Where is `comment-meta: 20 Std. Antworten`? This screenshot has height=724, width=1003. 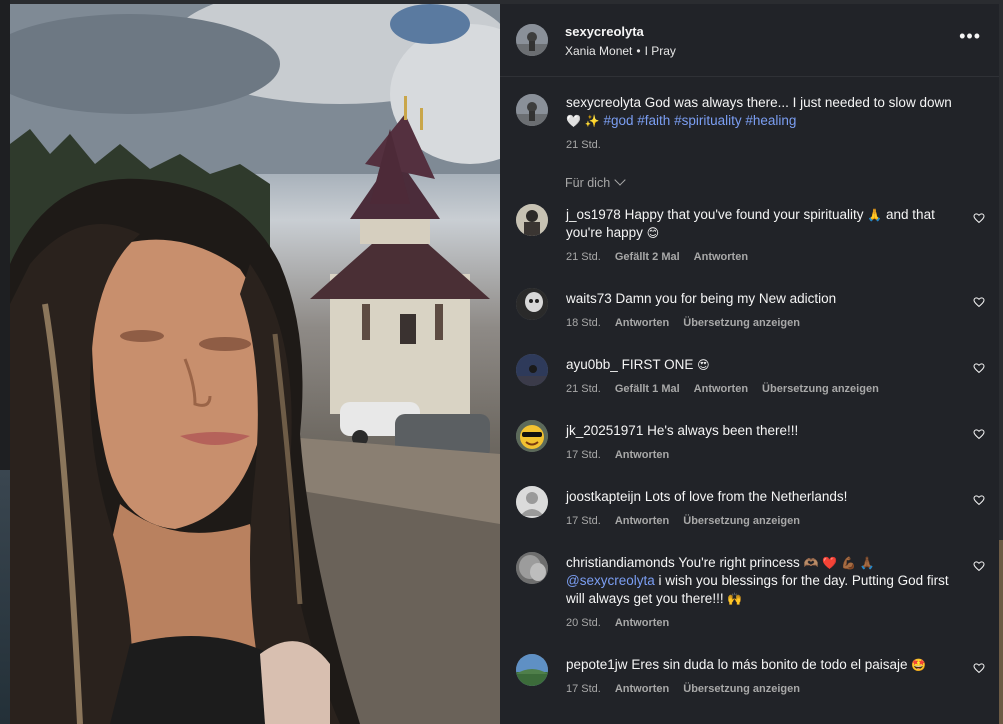 comment-meta: 20 Std. Antworten is located at coordinates (762, 623).